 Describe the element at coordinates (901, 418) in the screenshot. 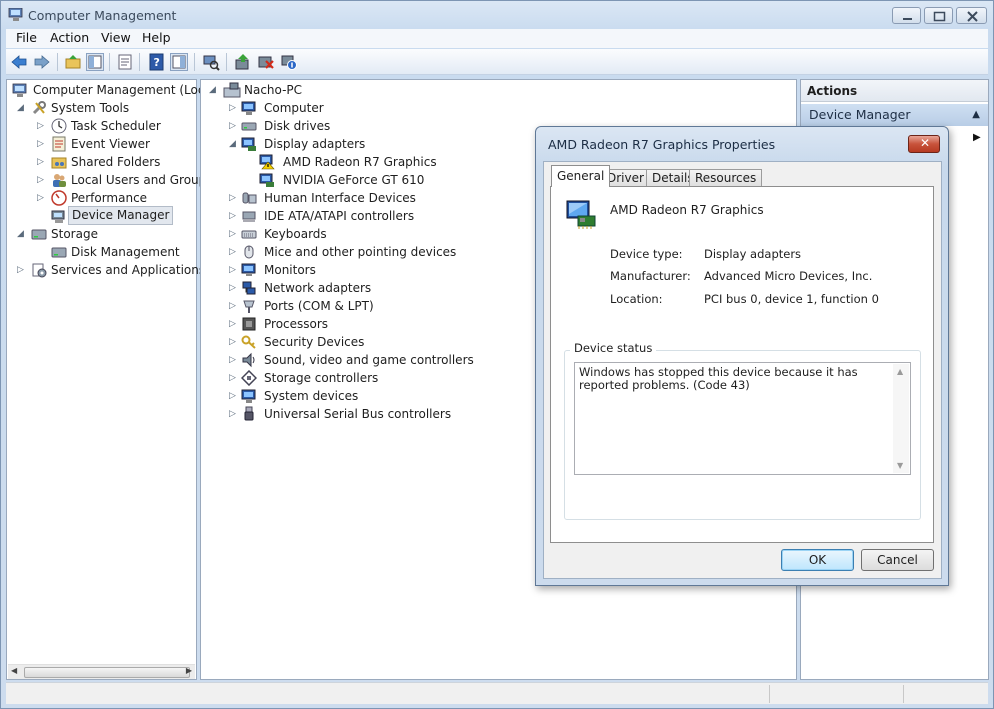

I see `vertical-scrollbar: ▲ ▼` at that location.